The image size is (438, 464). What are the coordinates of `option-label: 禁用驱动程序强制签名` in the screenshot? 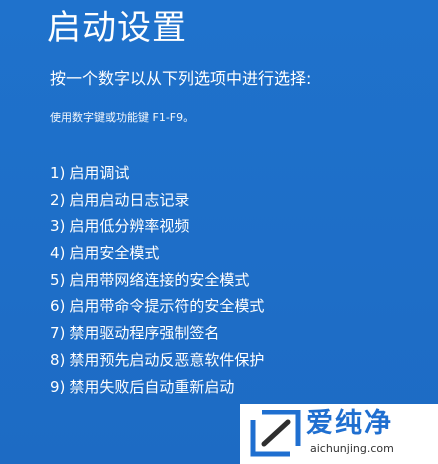 It's located at (144, 333).